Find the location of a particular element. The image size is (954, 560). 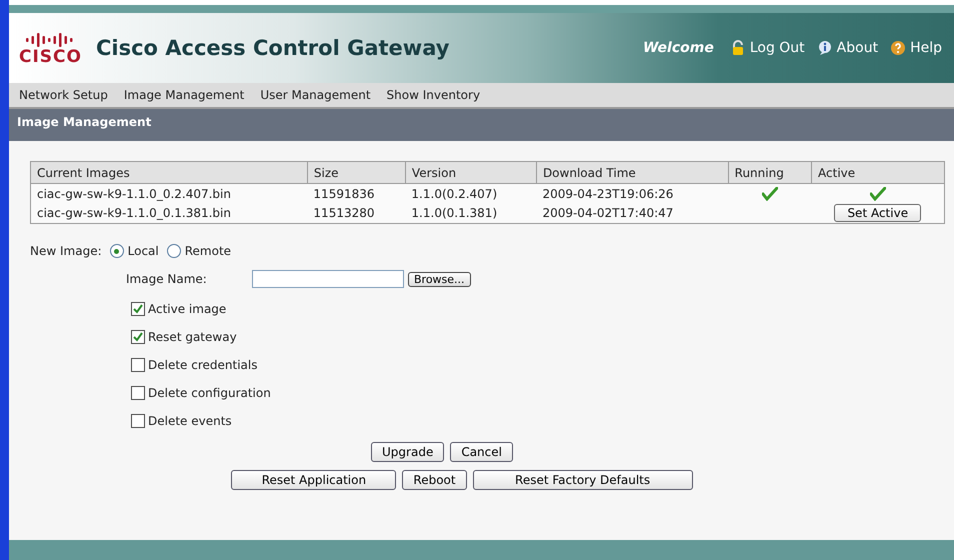

table-cell: 11591836 is located at coordinates (356, 193).